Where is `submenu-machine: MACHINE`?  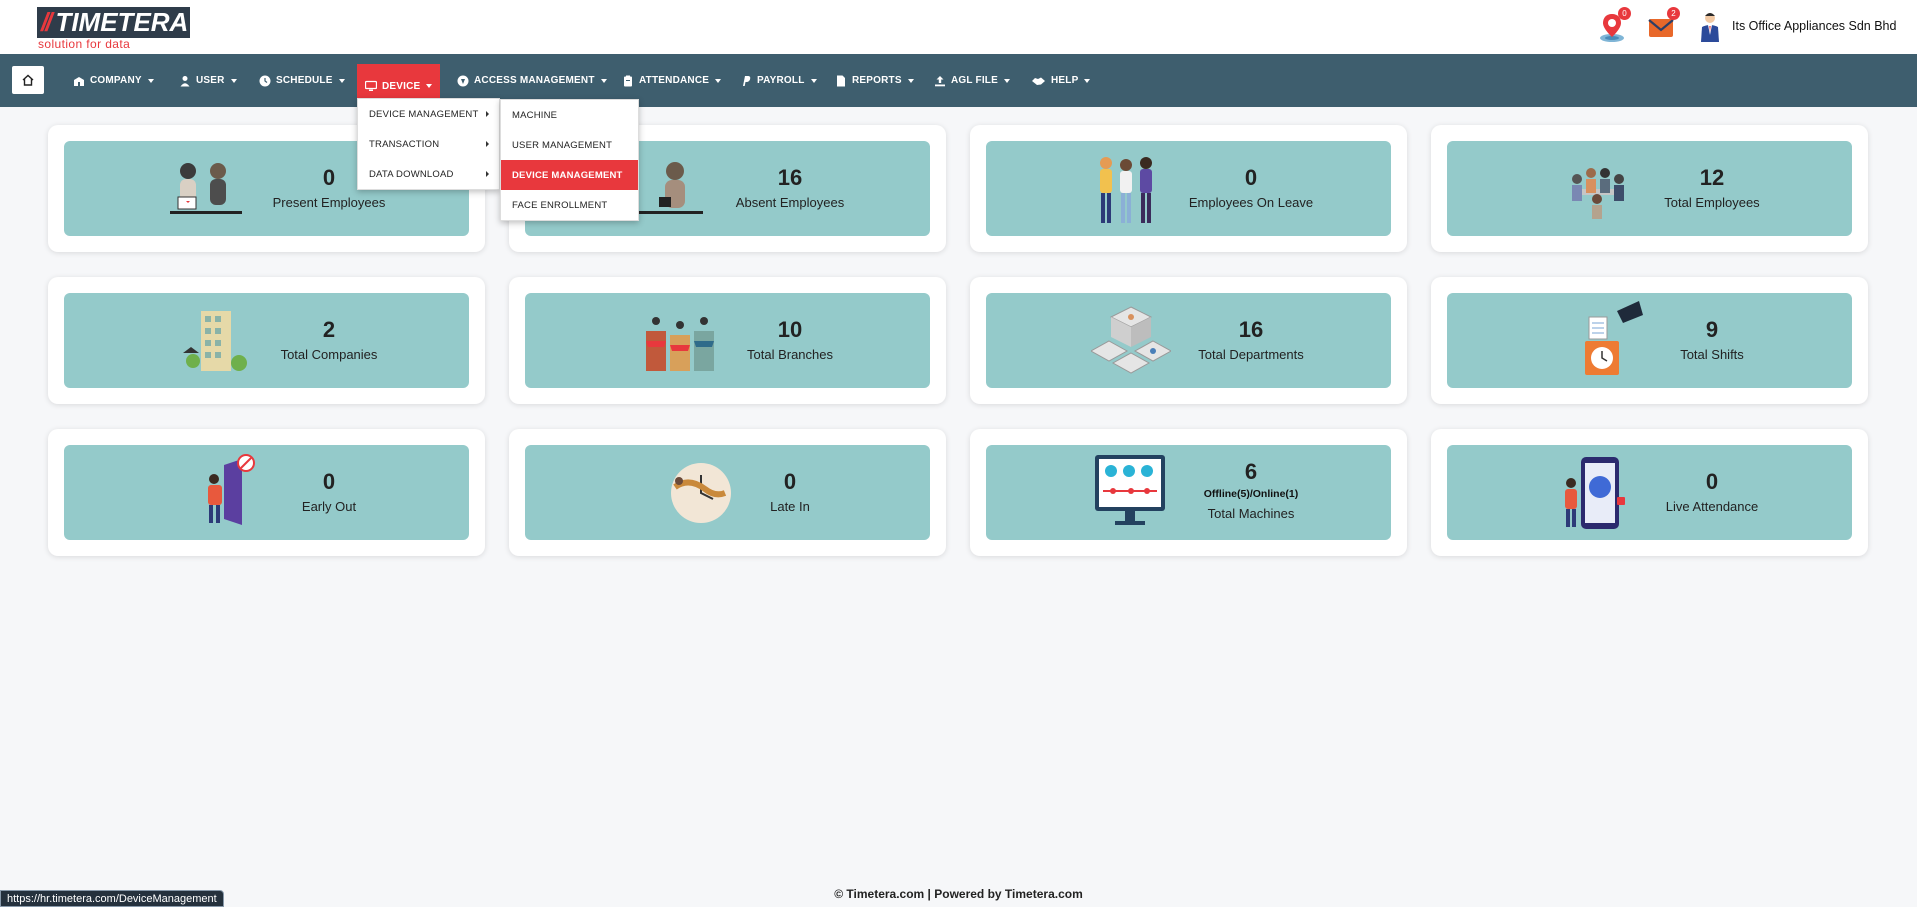
submenu-machine: MACHINE is located at coordinates (569, 115).